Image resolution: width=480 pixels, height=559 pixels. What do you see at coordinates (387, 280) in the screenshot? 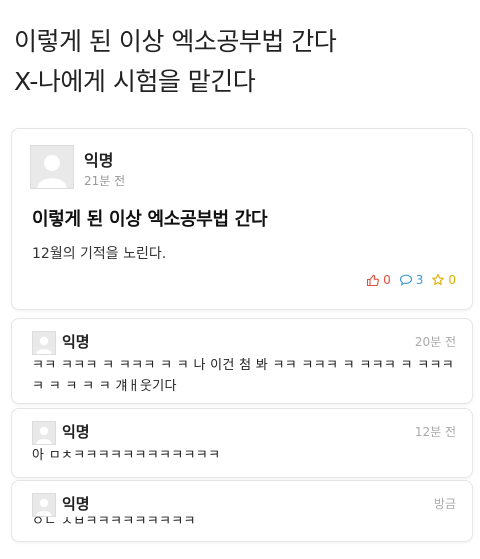
I see `like-count: 0` at bounding box center [387, 280].